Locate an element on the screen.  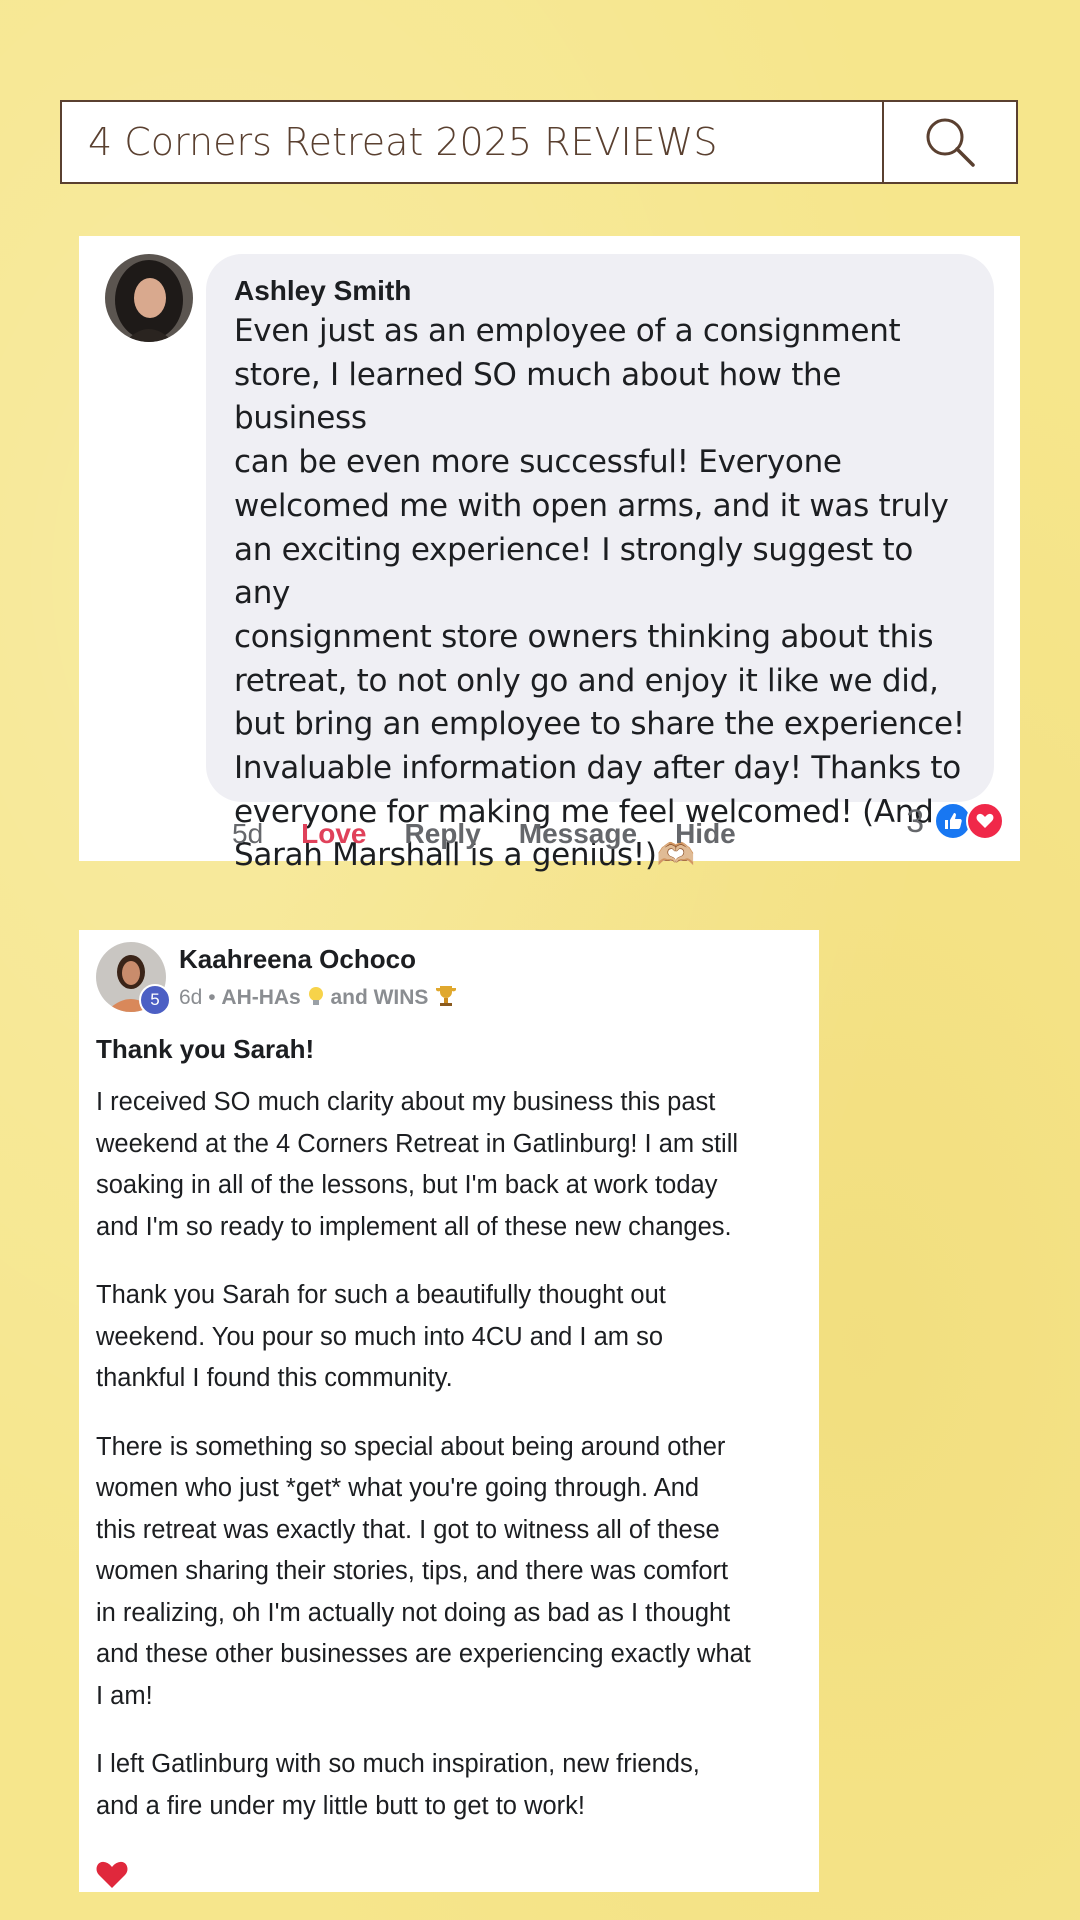
group-label-b: and WINS is located at coordinates (379, 997).